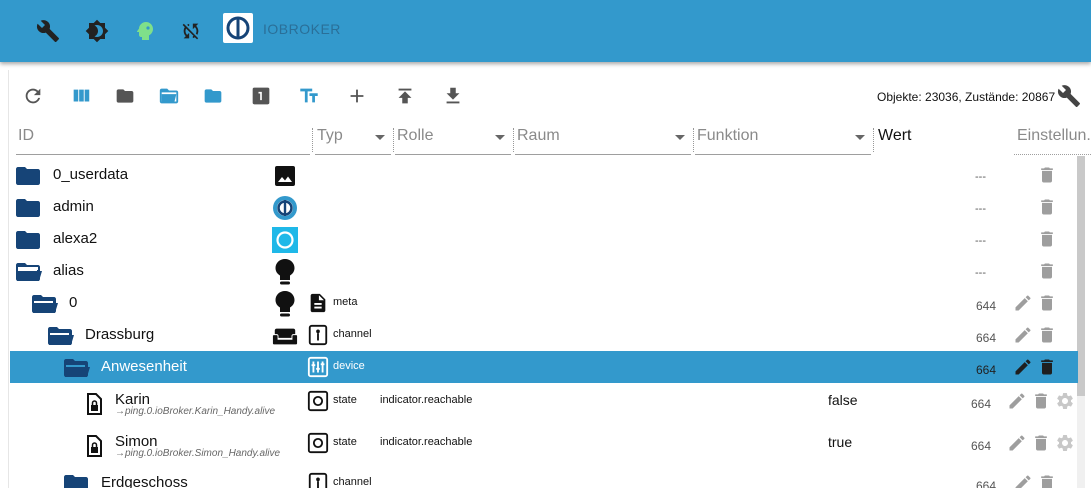 This screenshot has height=488, width=1091. What do you see at coordinates (544, 207) in the screenshot?
I see `tree-row-admin: admin ---` at bounding box center [544, 207].